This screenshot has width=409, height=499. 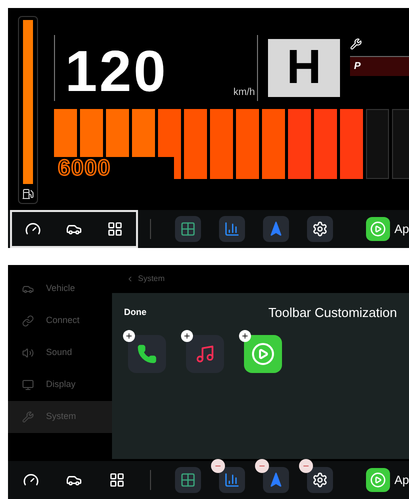 I want to click on phone-icon, so click(x=147, y=354).